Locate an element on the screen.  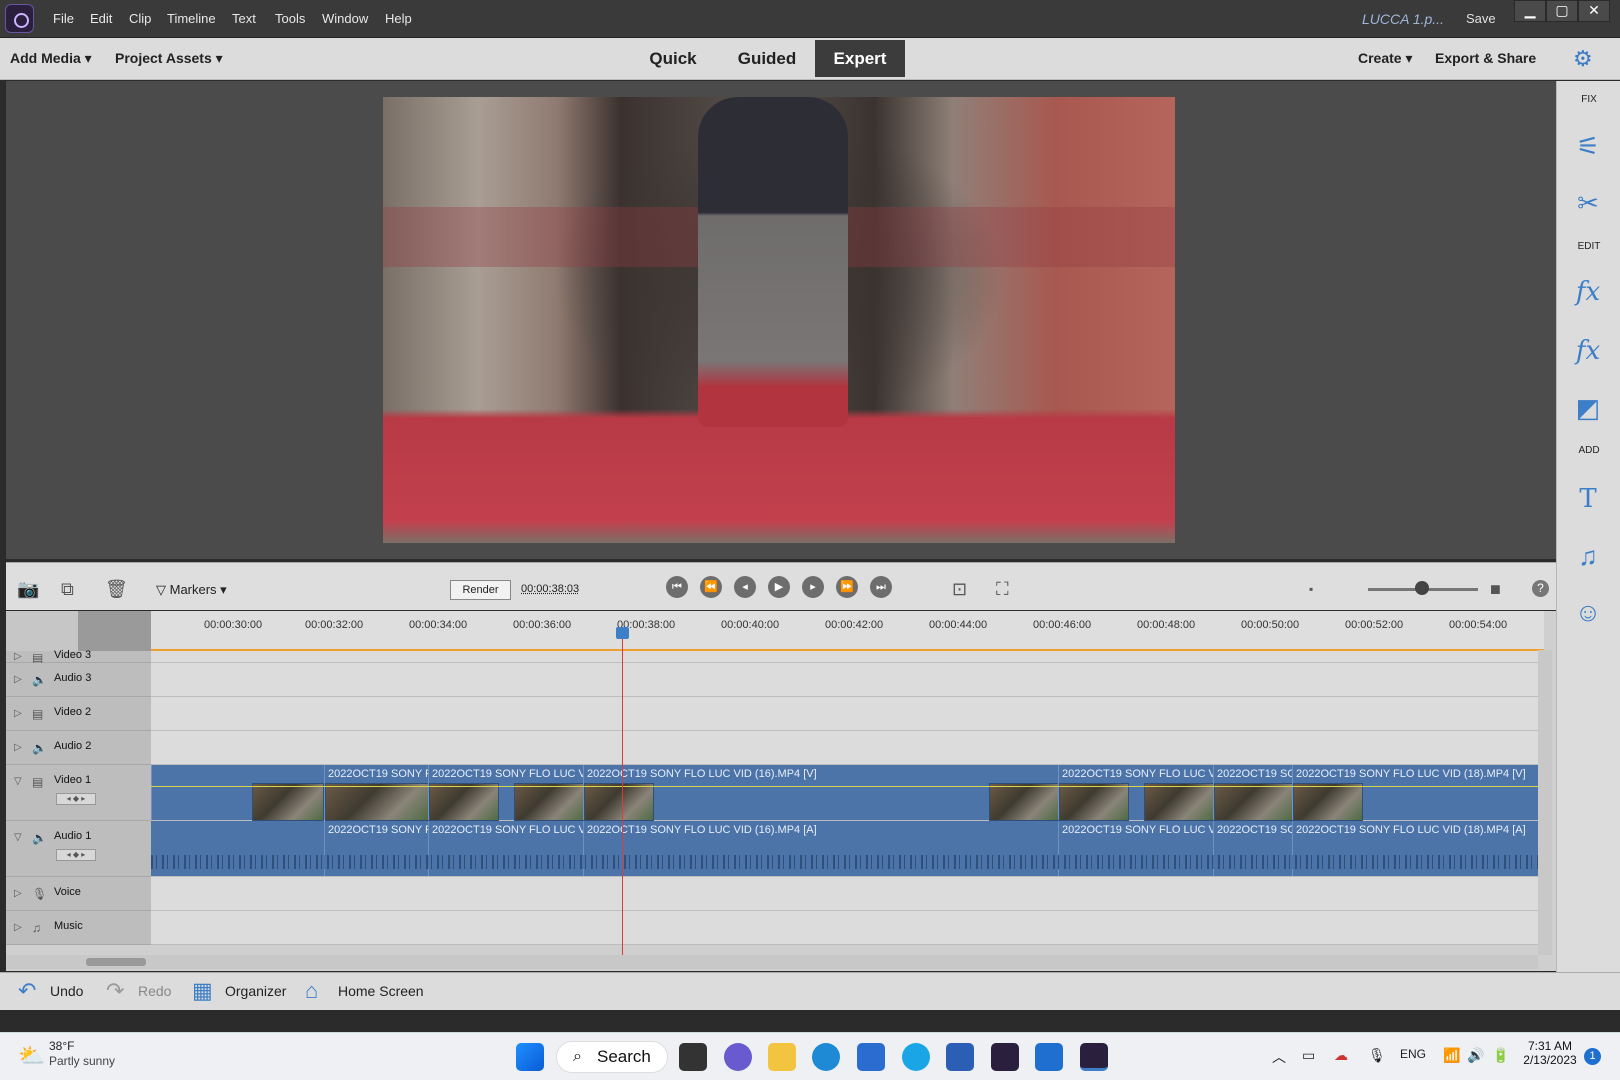
menu-tools: Tools is located at coordinates (290, 18).